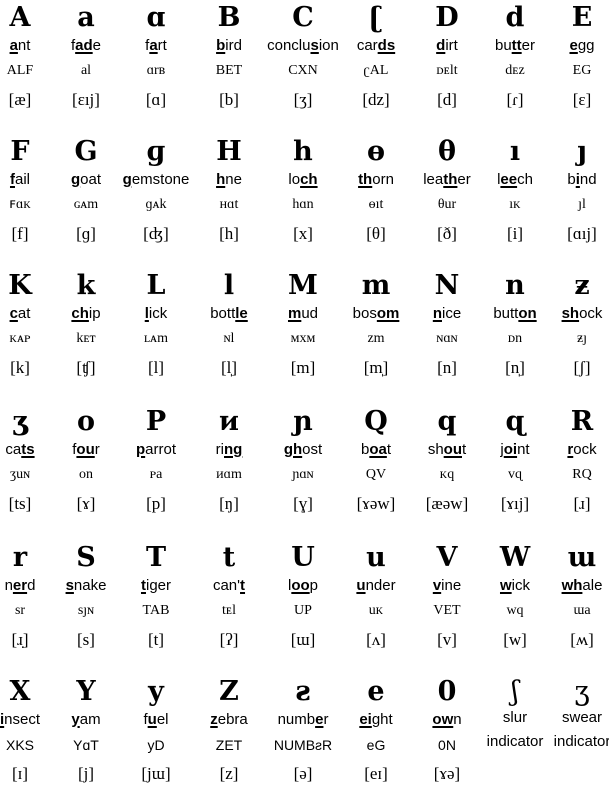 This screenshot has height=789, width=609. What do you see at coordinates (20, 773) in the screenshot?
I see `ipa-value: [ɪ]` at bounding box center [20, 773].